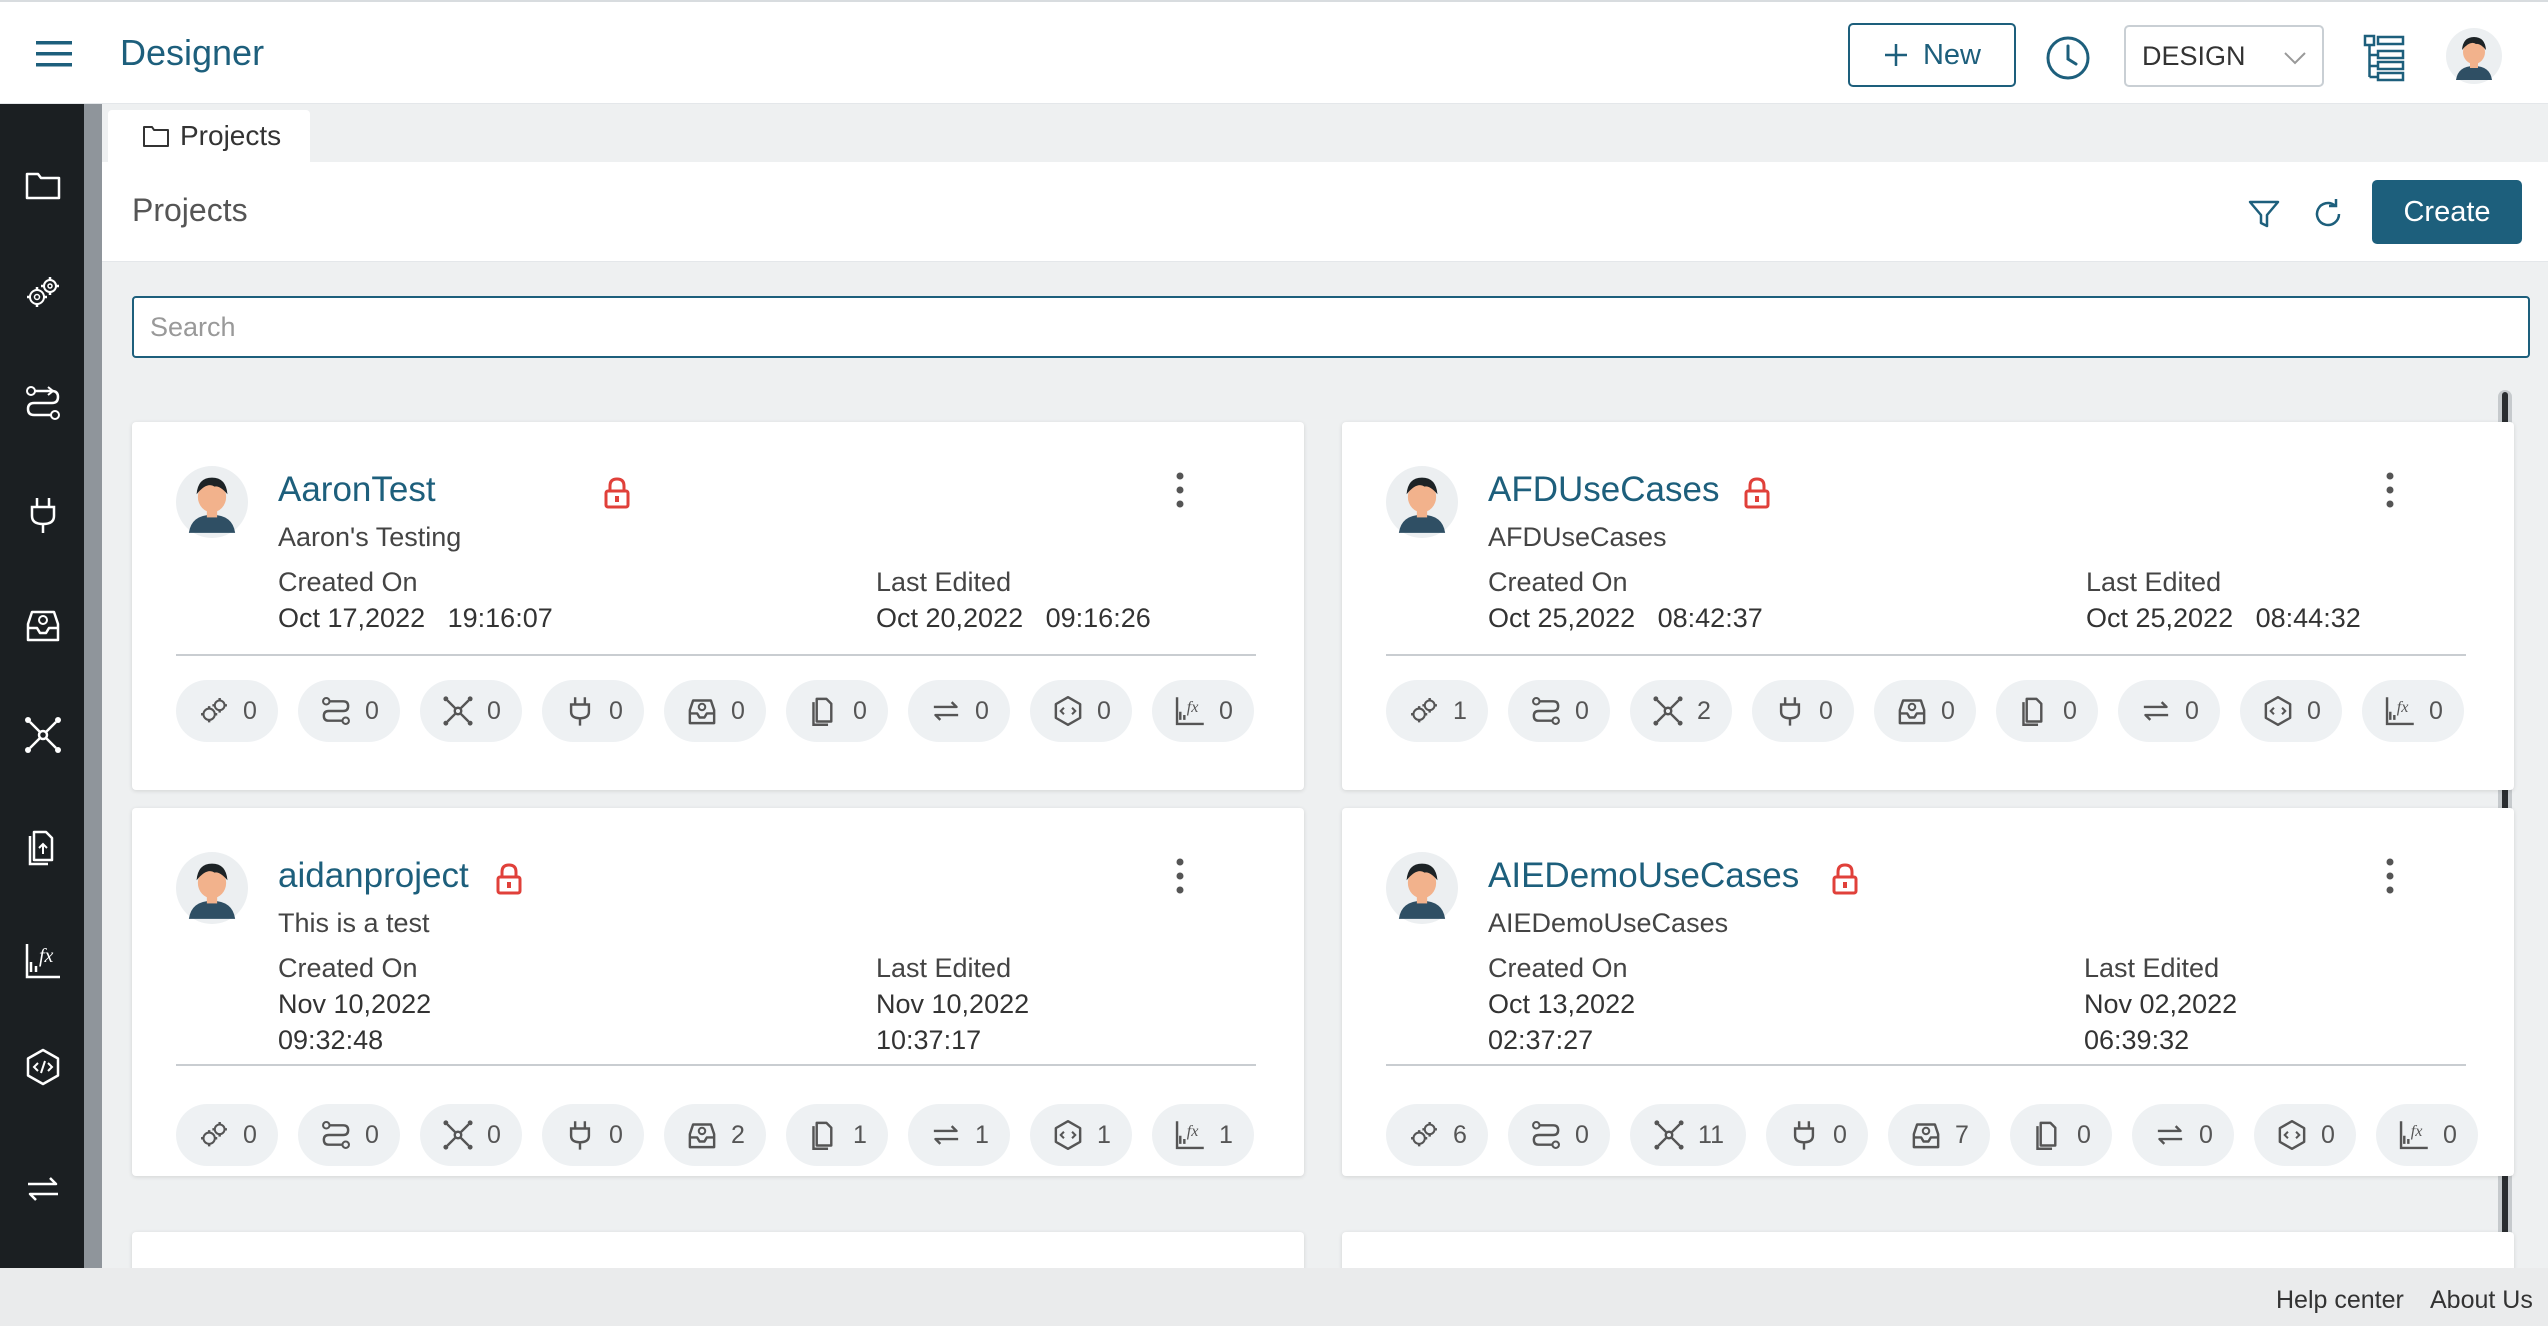 The height and width of the screenshot is (1326, 2548). What do you see at coordinates (43, 1067) in the screenshot?
I see `sidebar-item-code` at bounding box center [43, 1067].